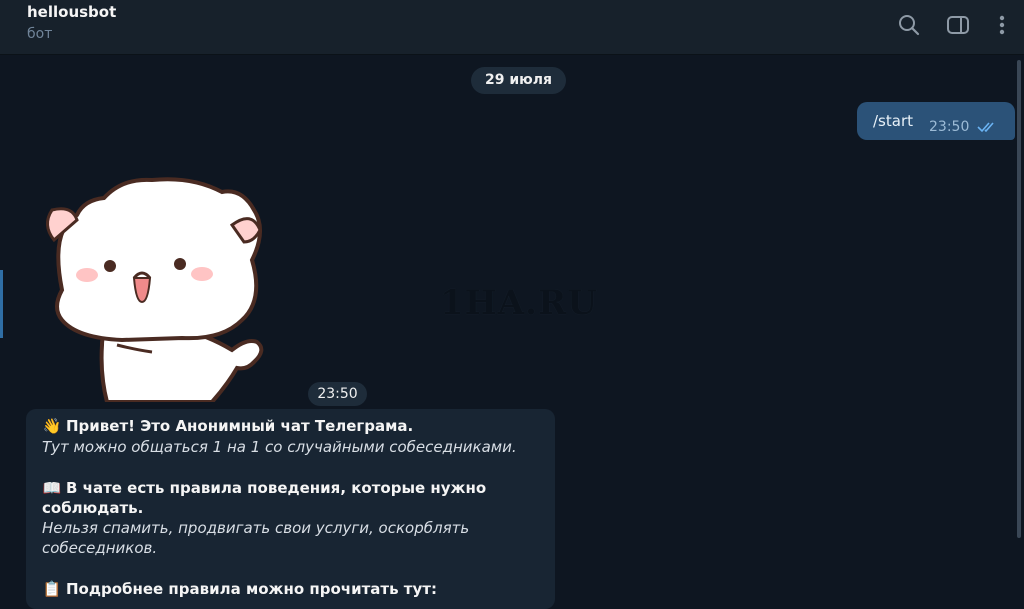 The height and width of the screenshot is (609, 1024). Describe the element at coordinates (519, 303) in the screenshot. I see `watermark: 1HA.RU` at that location.